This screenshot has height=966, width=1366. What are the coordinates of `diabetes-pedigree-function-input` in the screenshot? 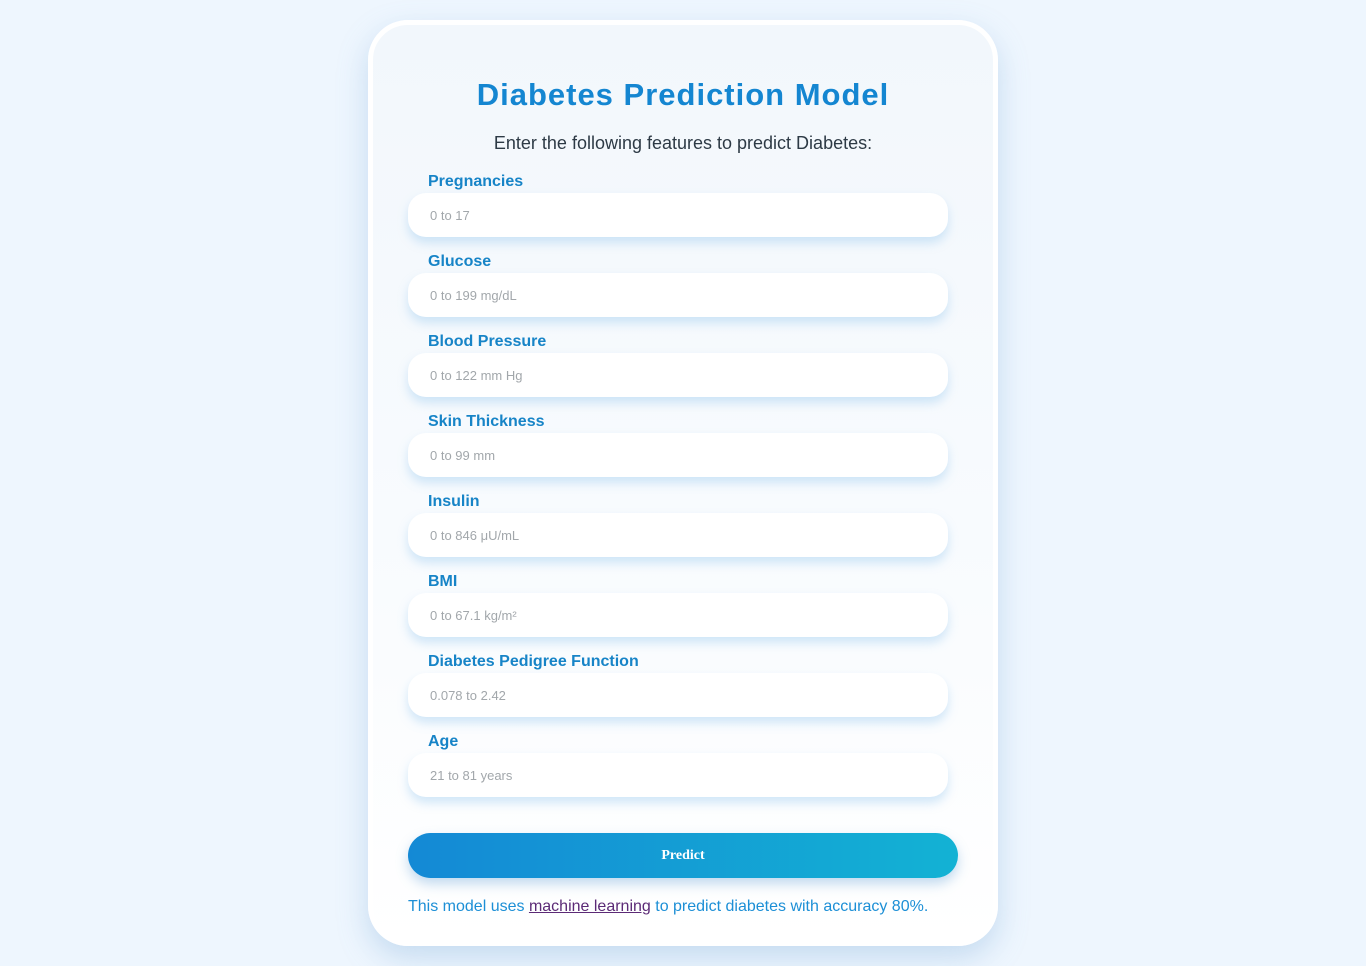 It's located at (678, 695).